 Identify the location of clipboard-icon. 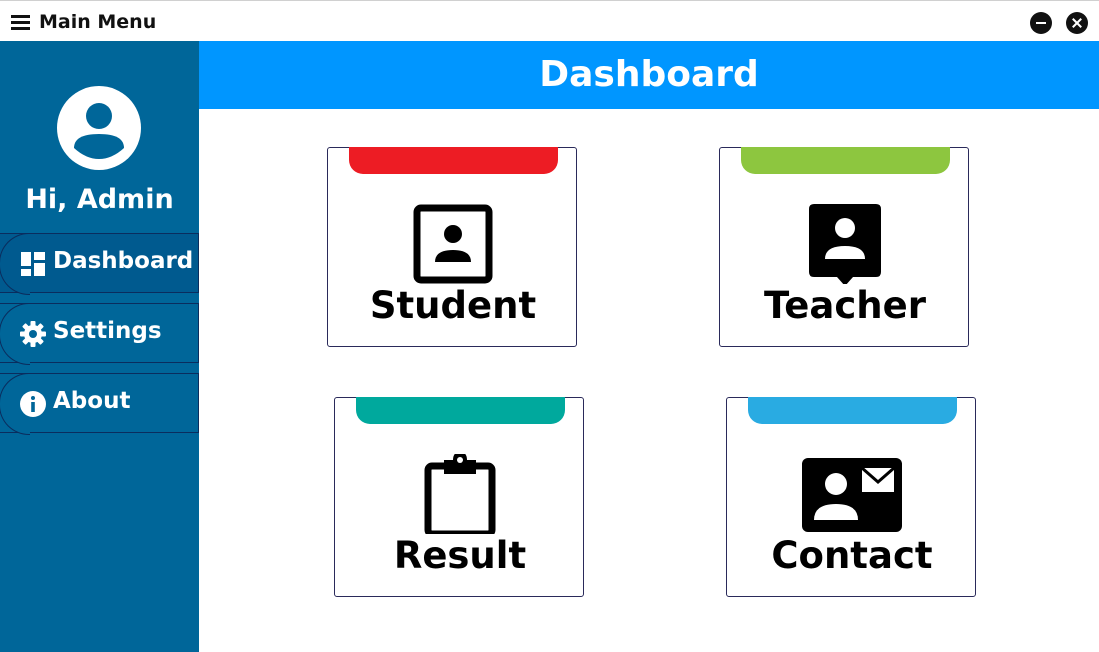
(460, 494).